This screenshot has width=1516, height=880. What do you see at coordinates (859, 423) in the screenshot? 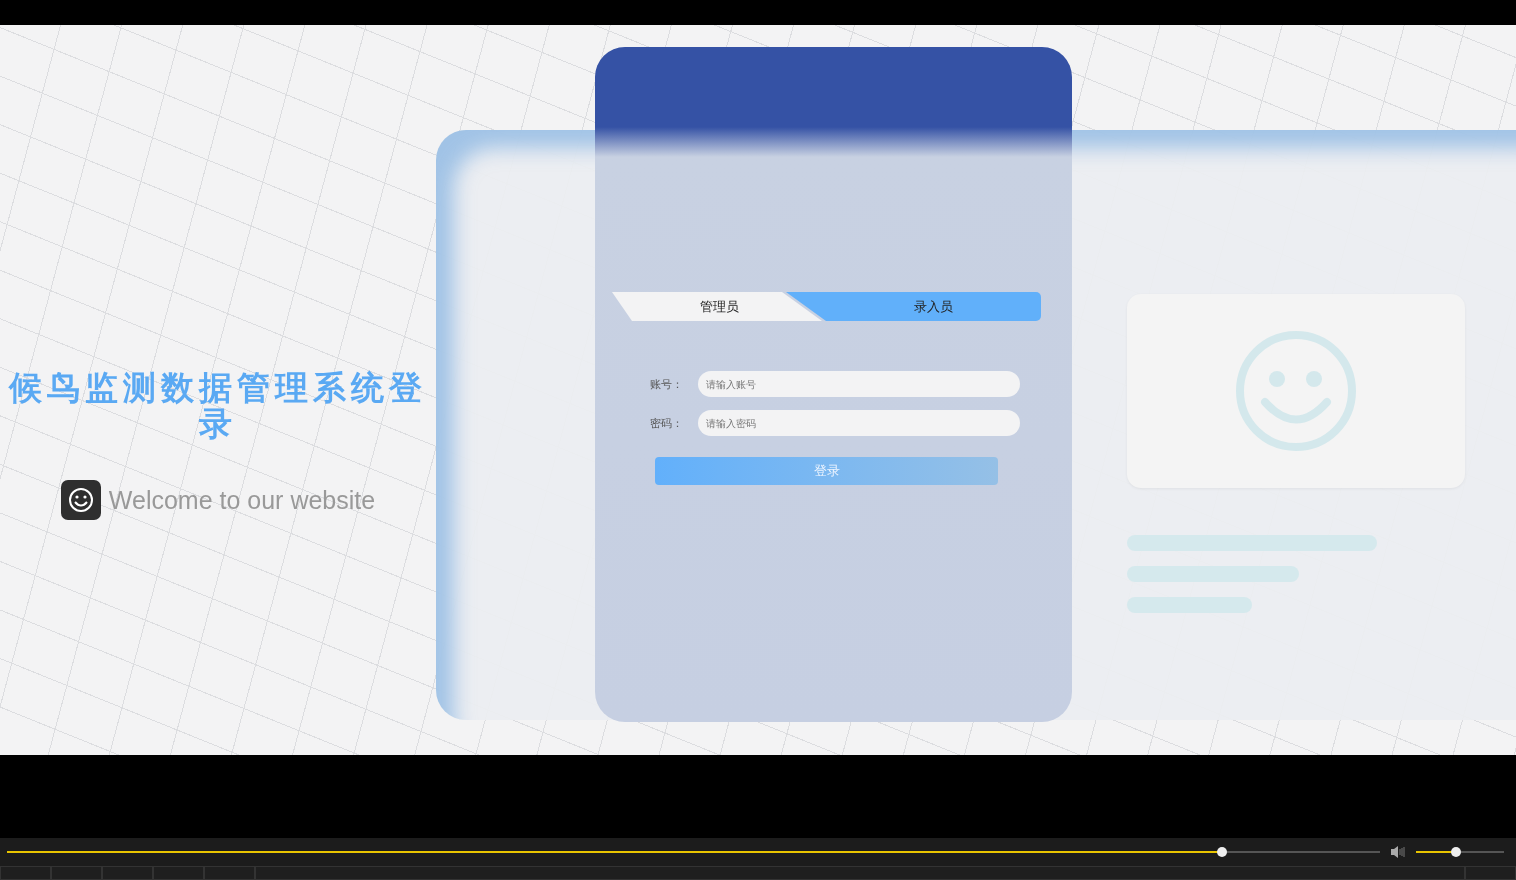
I see `input-field: 请输入密码` at bounding box center [859, 423].